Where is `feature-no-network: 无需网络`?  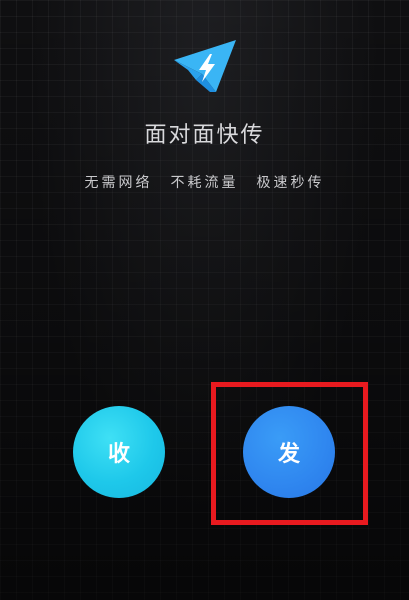 feature-no-network: 无需网络 is located at coordinates (118, 183).